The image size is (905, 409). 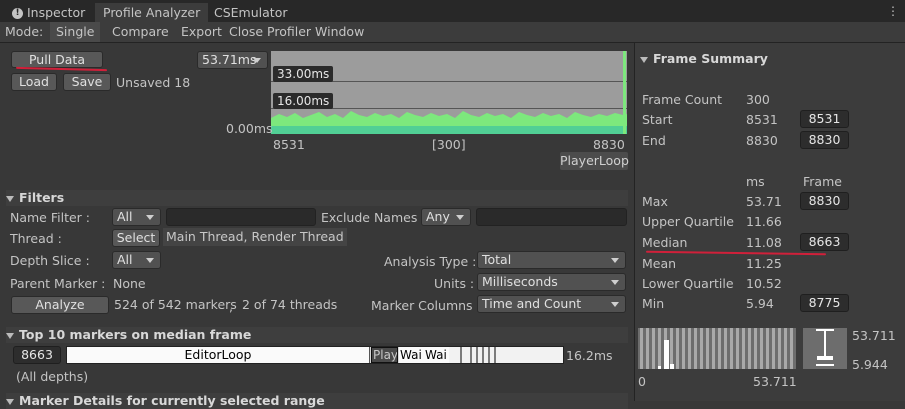 I want to click on min-ms-value: 5.94, so click(x=760, y=303).